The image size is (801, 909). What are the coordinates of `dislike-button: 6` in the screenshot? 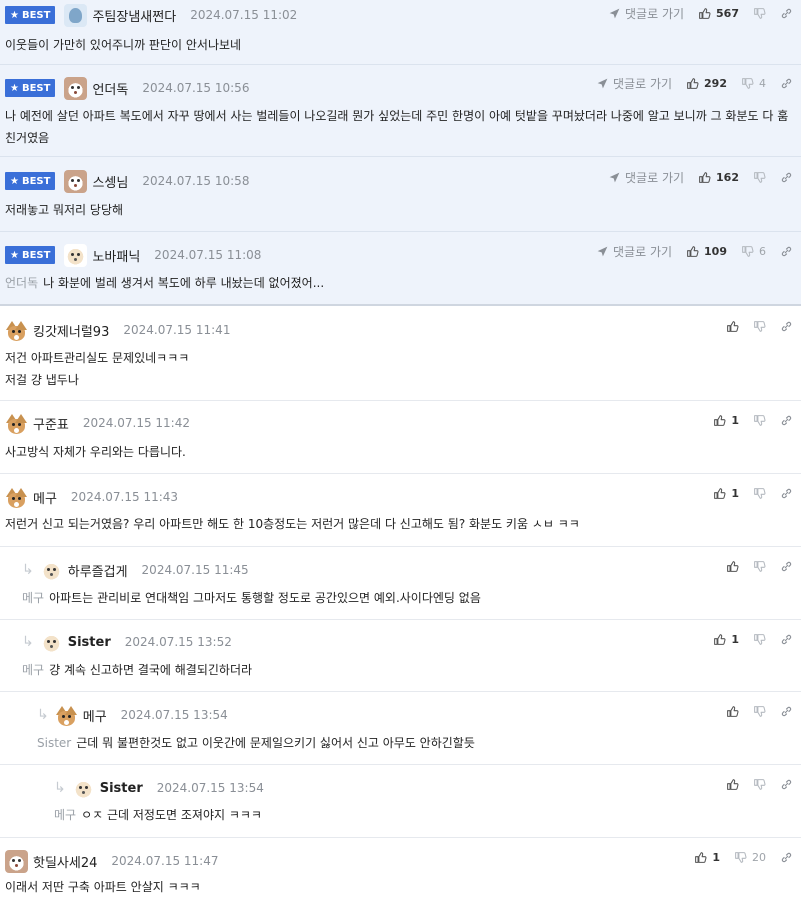 It's located at (753, 251).